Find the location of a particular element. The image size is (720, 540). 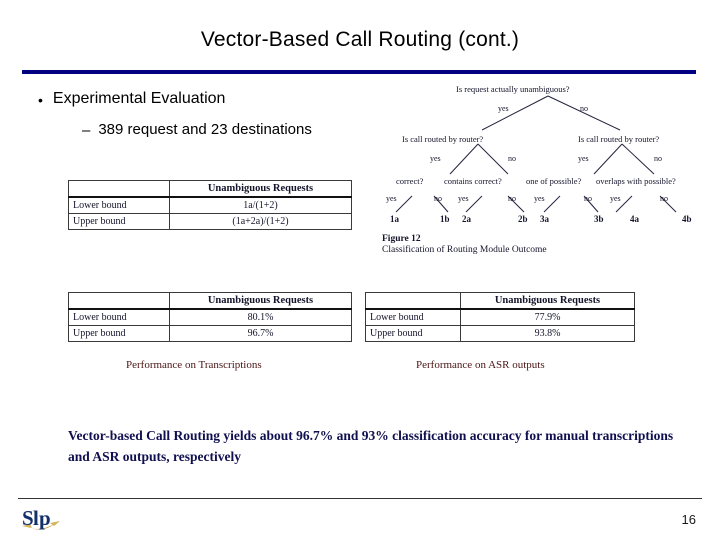

footer-divider is located at coordinates (360, 498).